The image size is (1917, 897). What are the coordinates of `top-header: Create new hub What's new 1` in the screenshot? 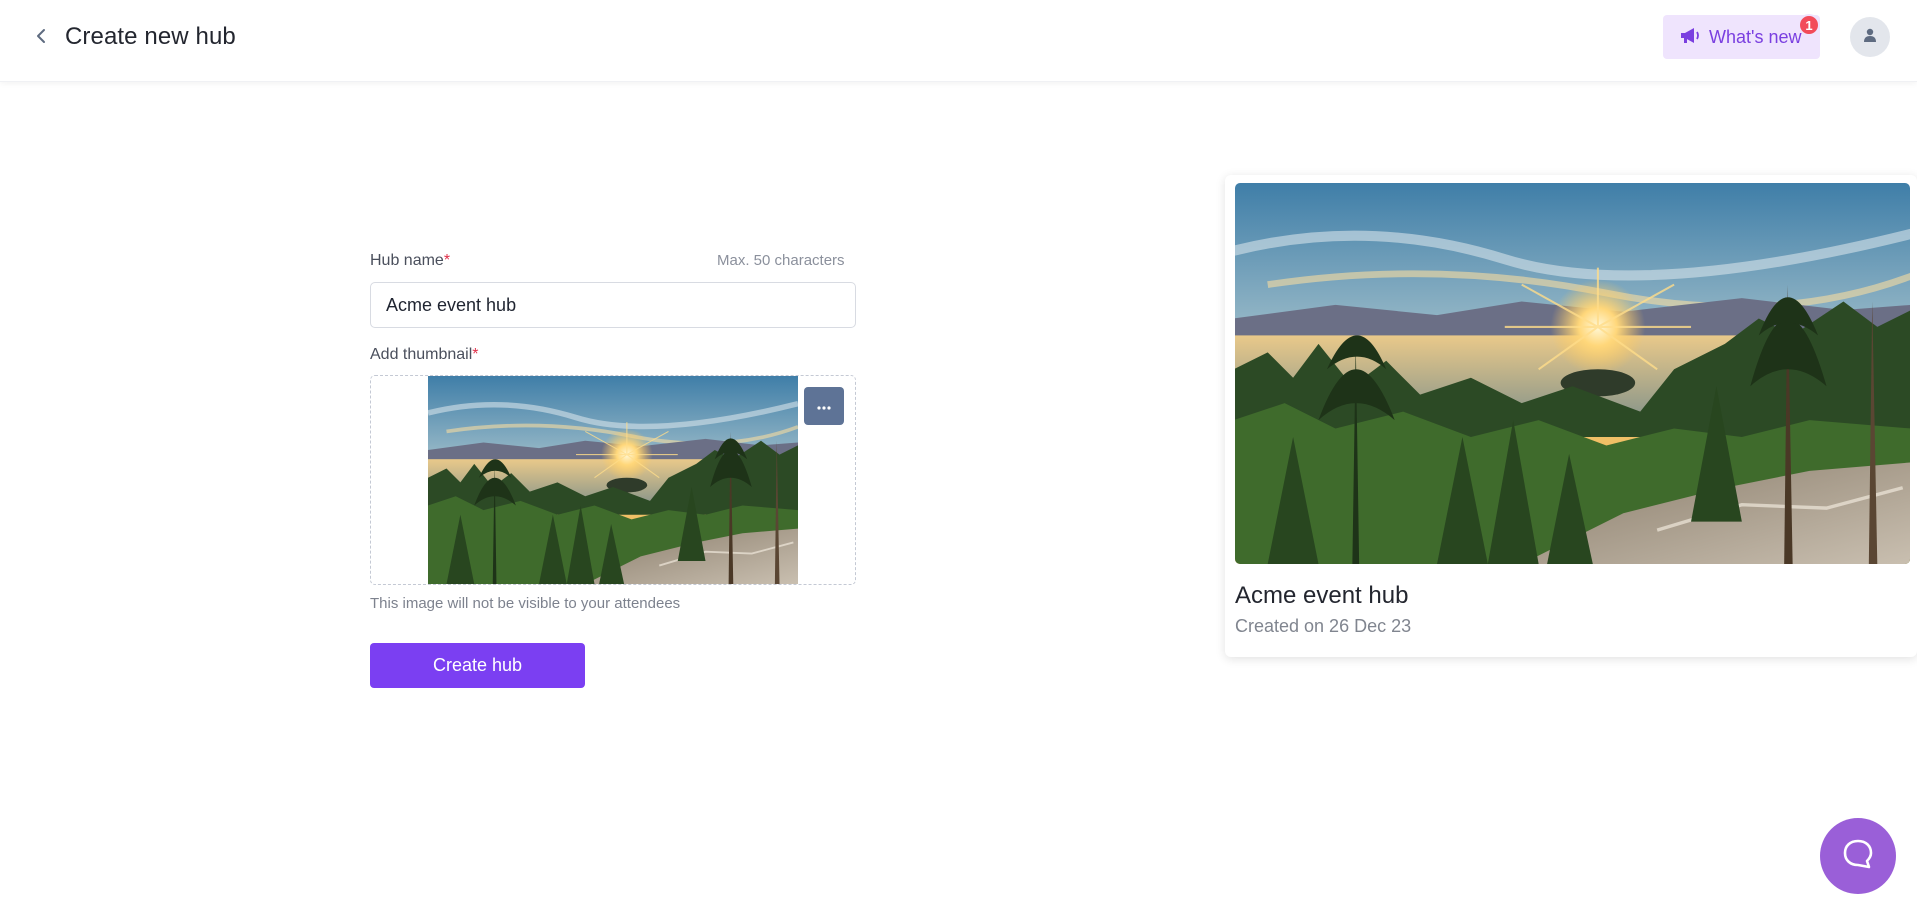 It's located at (958, 41).